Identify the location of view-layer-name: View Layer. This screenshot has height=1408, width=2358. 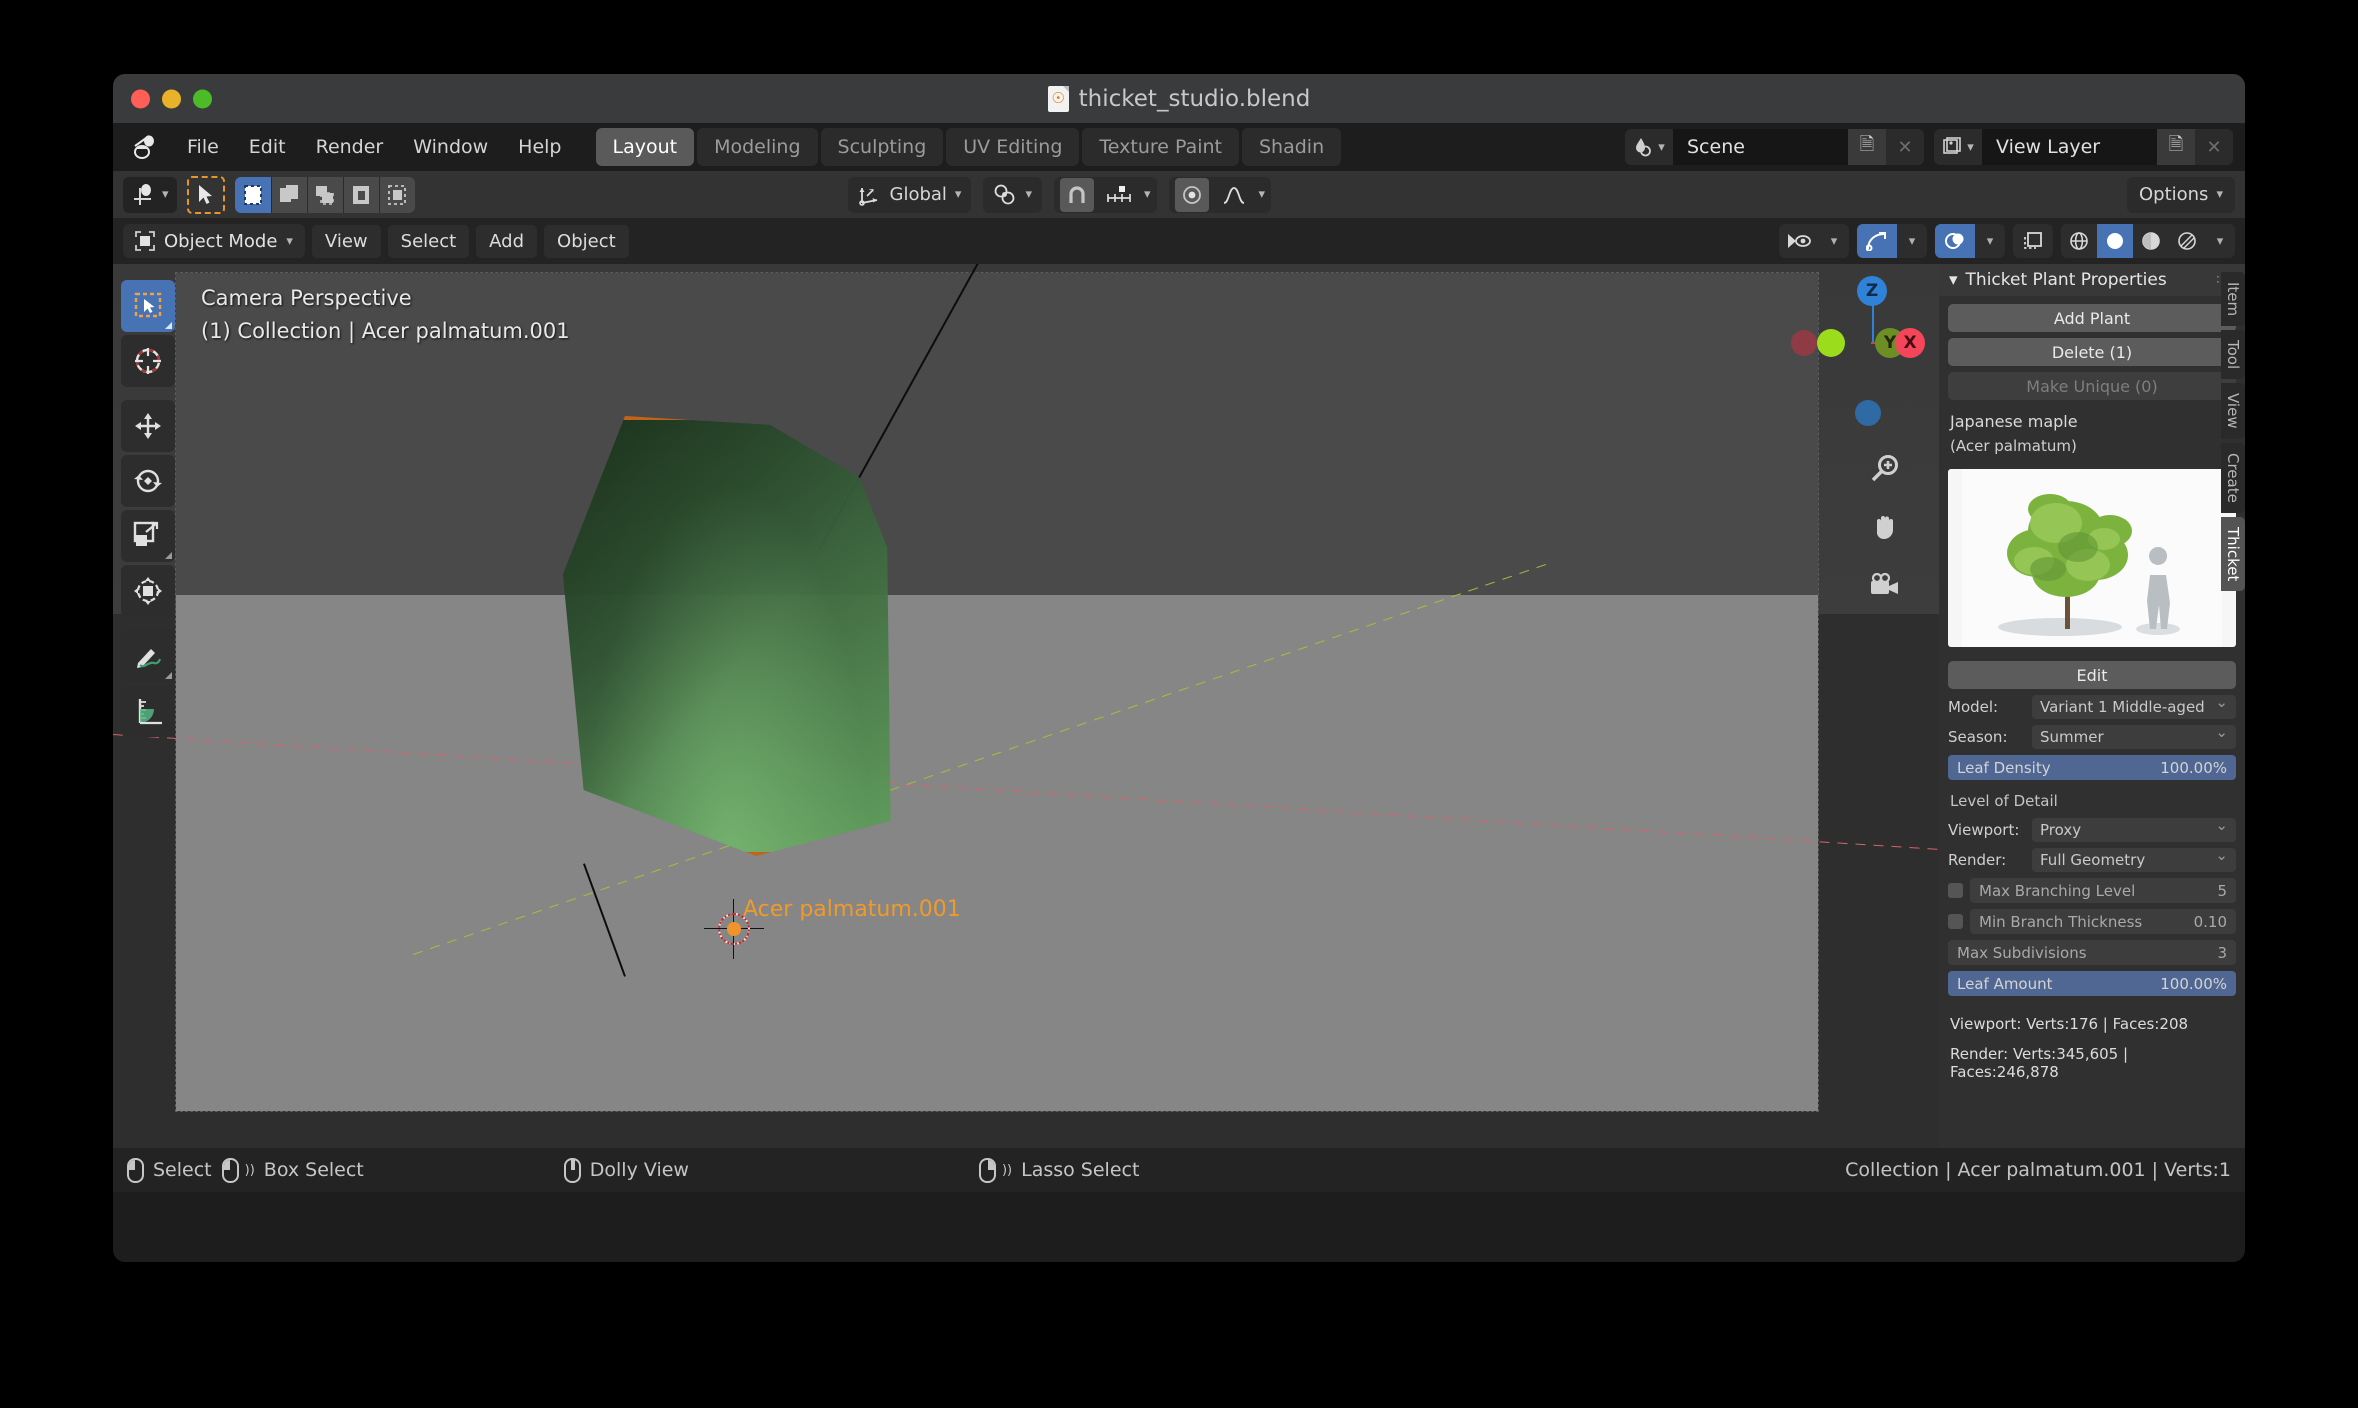
(2069, 147).